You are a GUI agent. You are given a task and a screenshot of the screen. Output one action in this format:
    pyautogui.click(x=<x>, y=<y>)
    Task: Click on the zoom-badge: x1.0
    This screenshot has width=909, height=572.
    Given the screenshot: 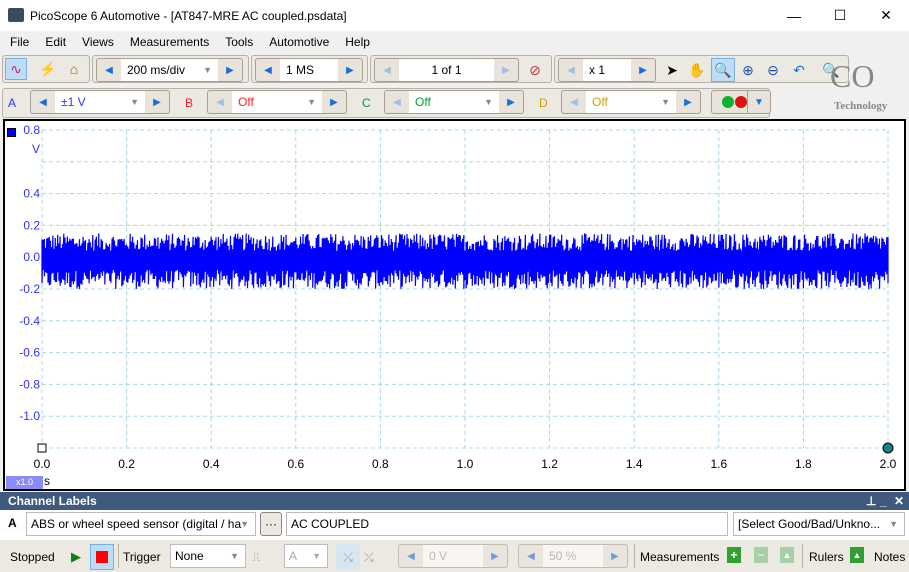 What is the action you would take?
    pyautogui.click(x=24, y=482)
    